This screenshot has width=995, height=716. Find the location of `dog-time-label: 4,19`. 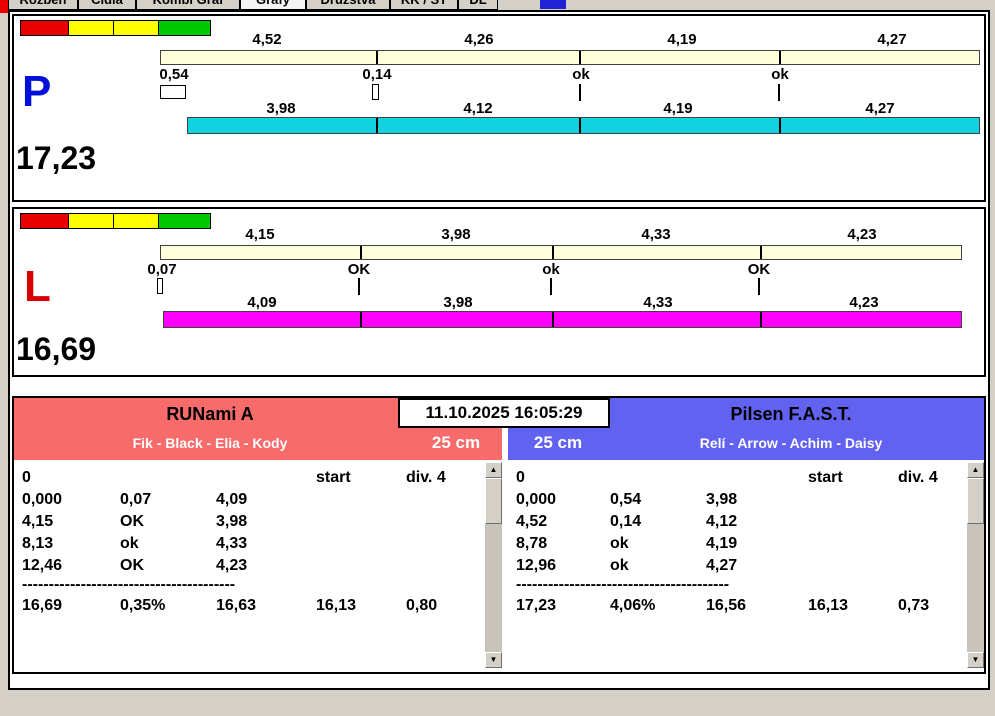

dog-time-label: 4,19 is located at coordinates (678, 108).